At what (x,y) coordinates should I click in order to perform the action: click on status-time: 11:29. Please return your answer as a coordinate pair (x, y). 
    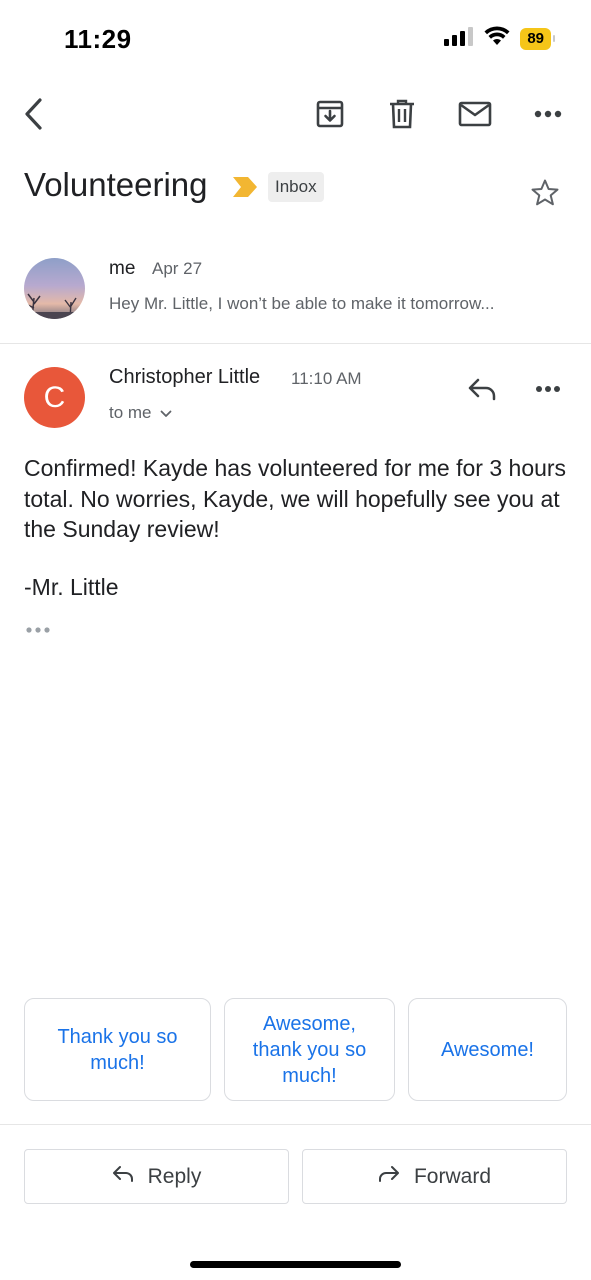
    Looking at the image, I should click on (98, 39).